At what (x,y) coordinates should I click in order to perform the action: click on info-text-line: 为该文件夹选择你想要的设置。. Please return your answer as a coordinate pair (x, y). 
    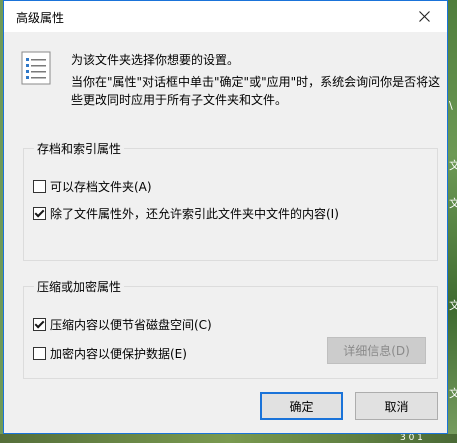
    Looking at the image, I should click on (155, 60).